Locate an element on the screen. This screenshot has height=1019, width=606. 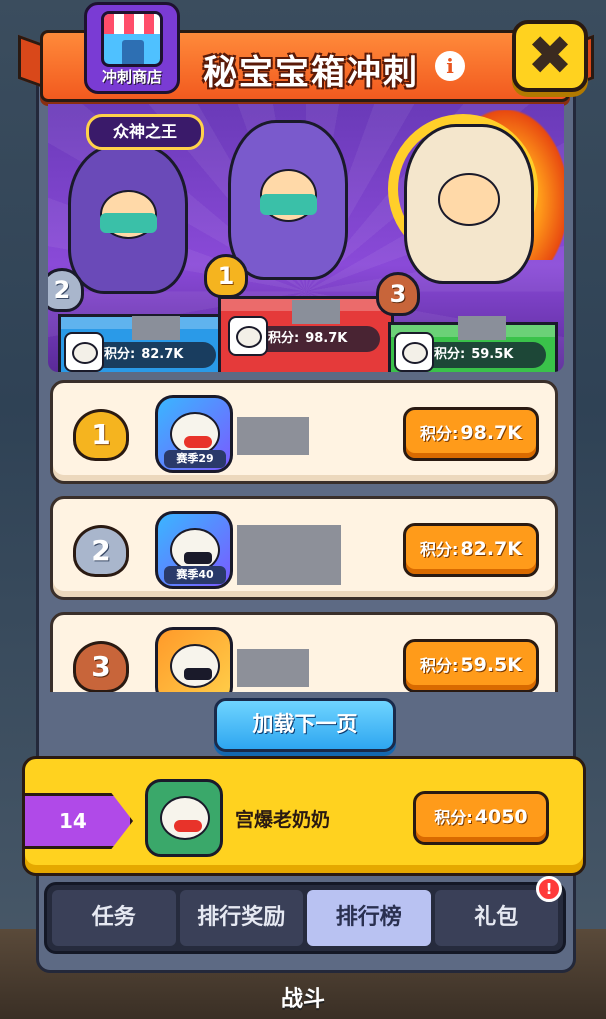
rank-badge: 1 is located at coordinates (101, 435).